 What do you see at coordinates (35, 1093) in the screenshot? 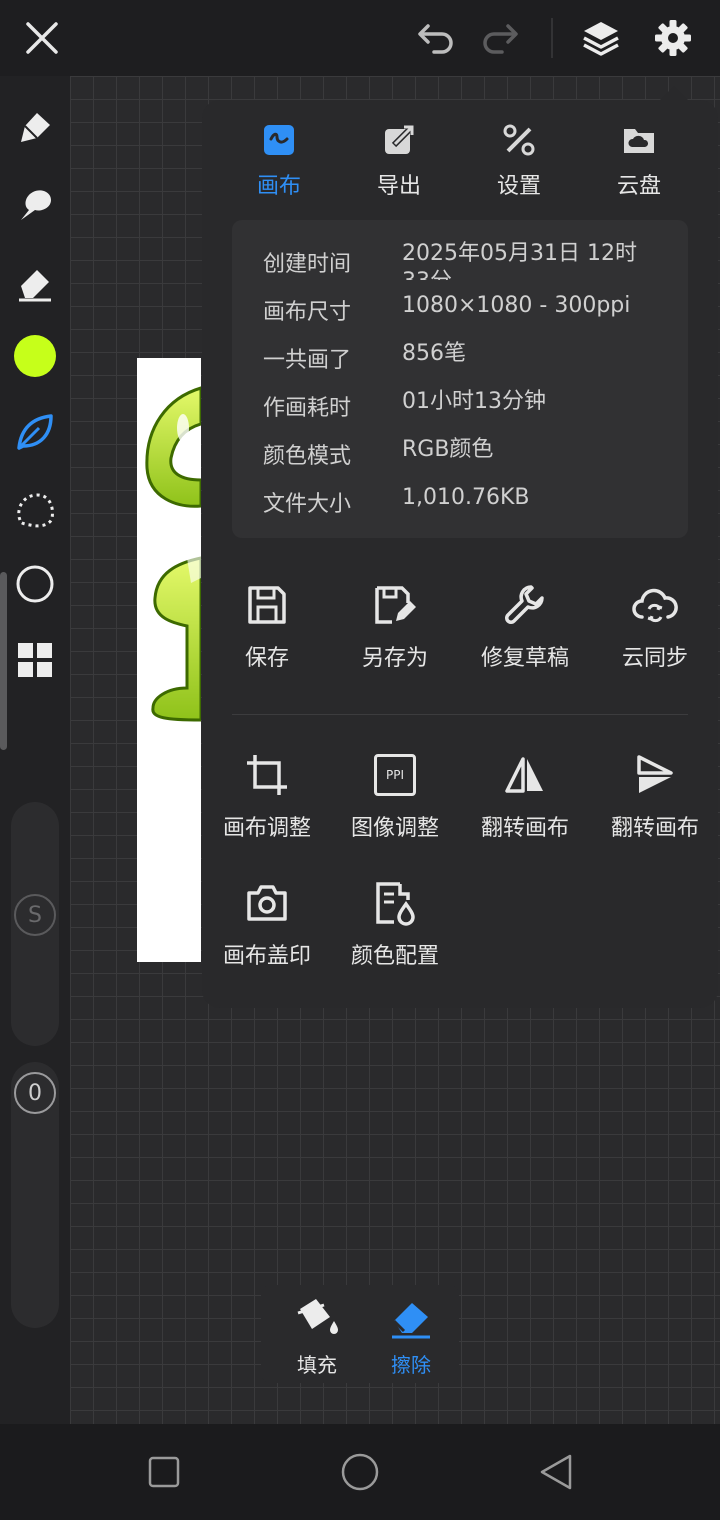
I see `opacity-value: 0` at bounding box center [35, 1093].